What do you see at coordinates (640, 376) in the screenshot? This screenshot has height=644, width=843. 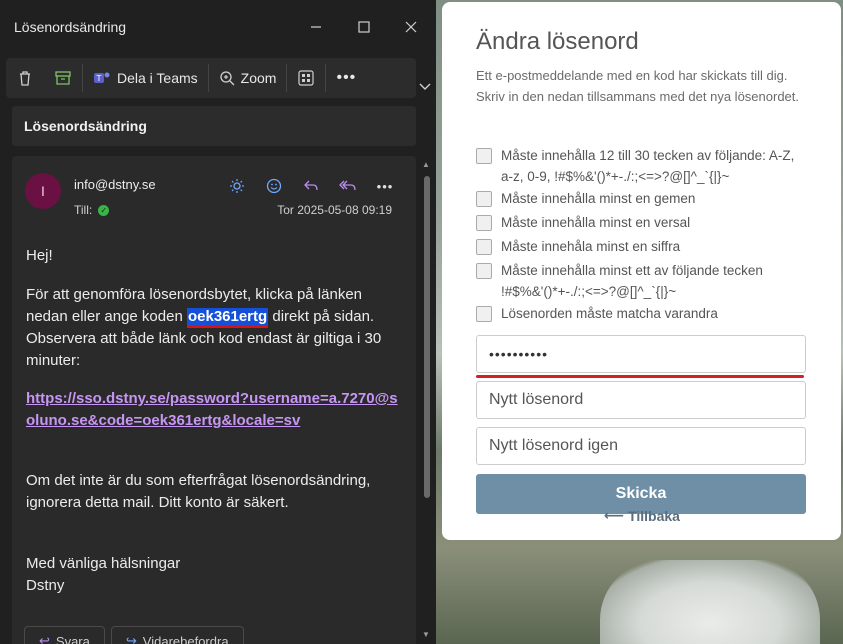 I see `annotation-underline` at bounding box center [640, 376].